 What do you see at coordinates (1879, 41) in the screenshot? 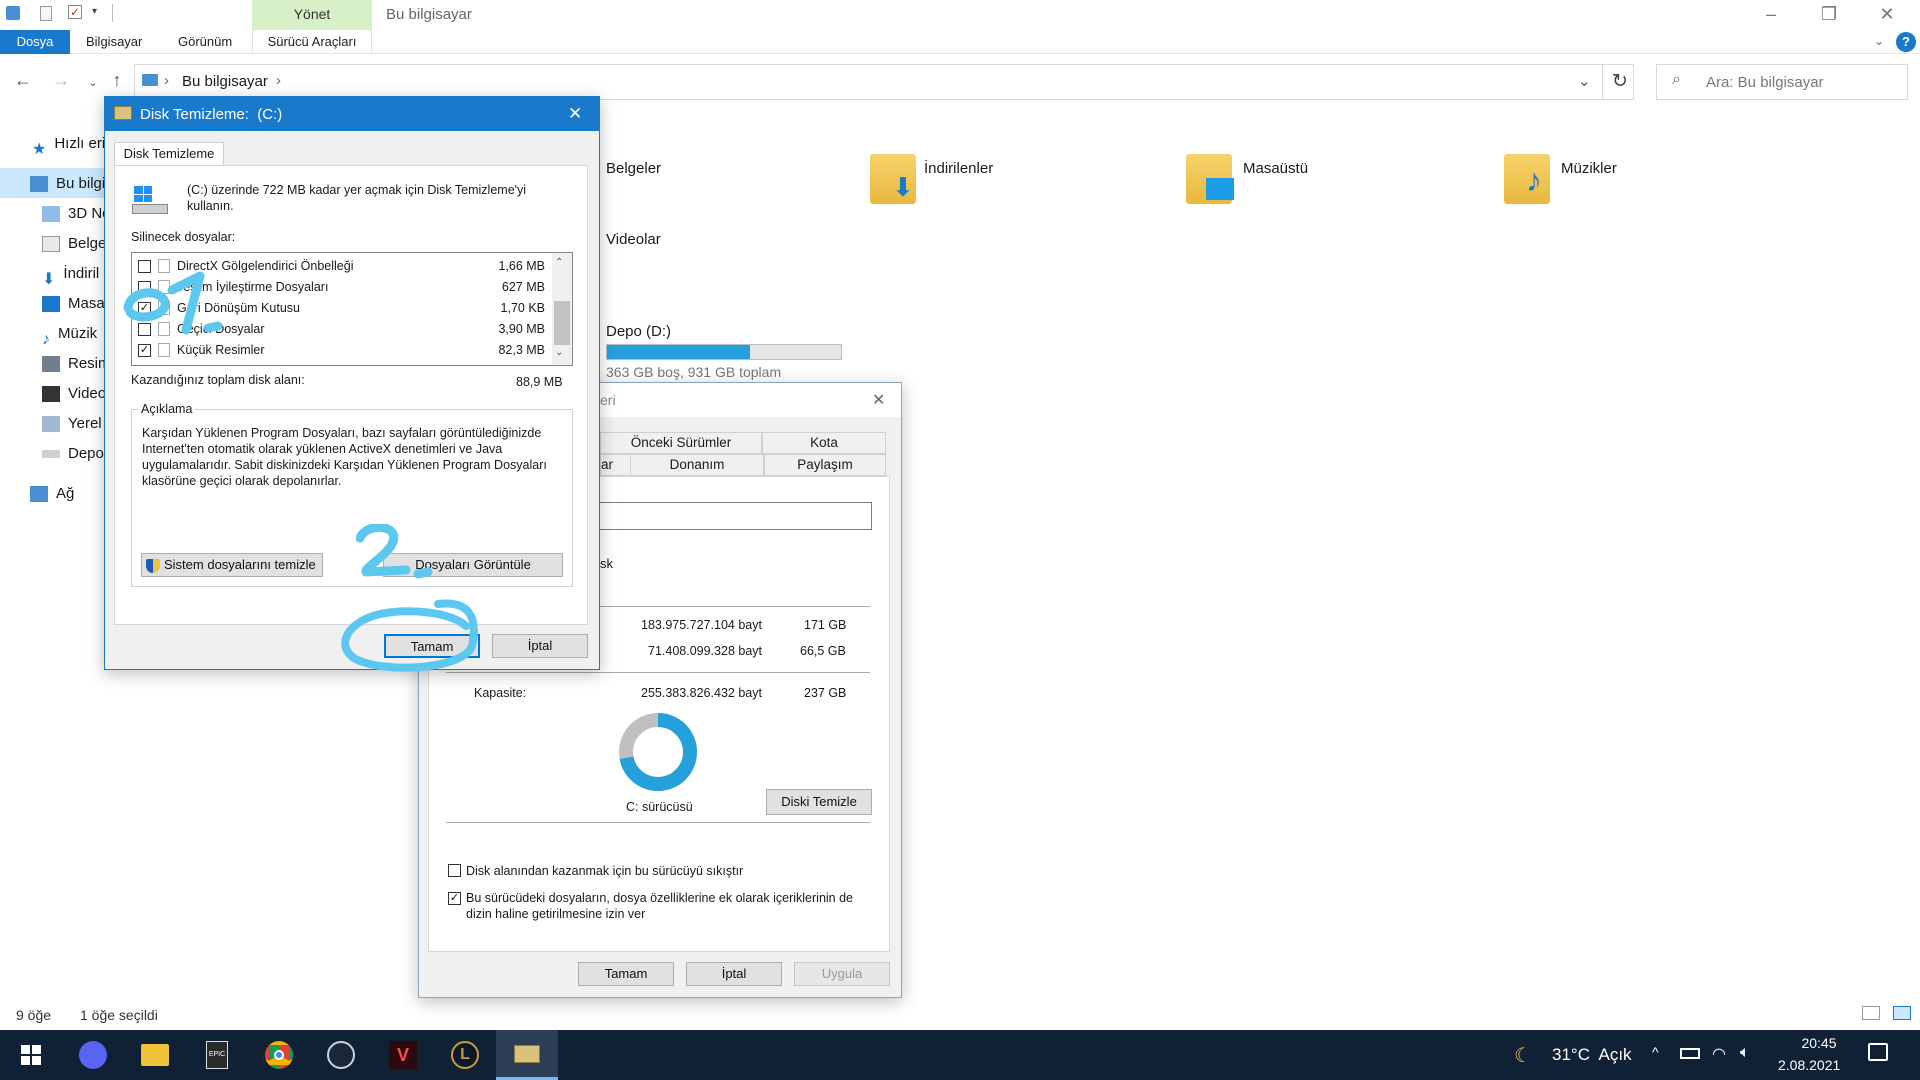
I see `expand-ribbon-icon: ⌄` at bounding box center [1879, 41].